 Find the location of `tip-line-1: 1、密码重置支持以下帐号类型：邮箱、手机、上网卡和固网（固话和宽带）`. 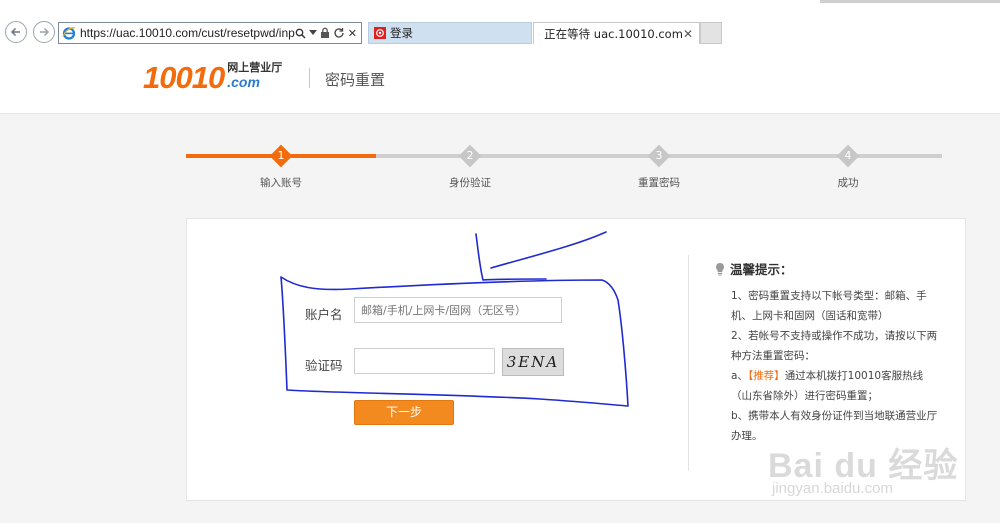

tip-line-1: 1、密码重置支持以下帐号类型：邮箱、手机、上网卡和固网（固话和宽带） is located at coordinates (829, 306).